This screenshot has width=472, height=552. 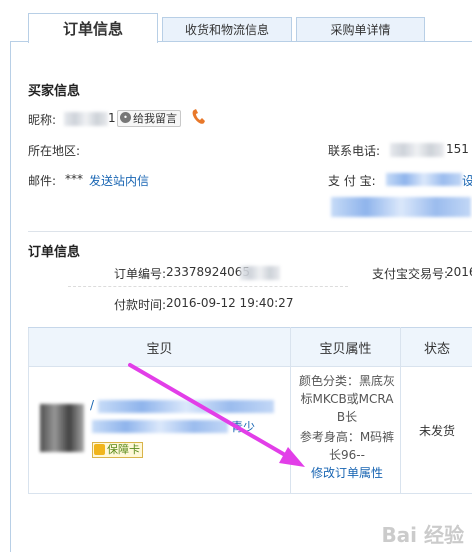 What do you see at coordinates (422, 535) in the screenshot?
I see `watermark-logo: Bai 经验` at bounding box center [422, 535].